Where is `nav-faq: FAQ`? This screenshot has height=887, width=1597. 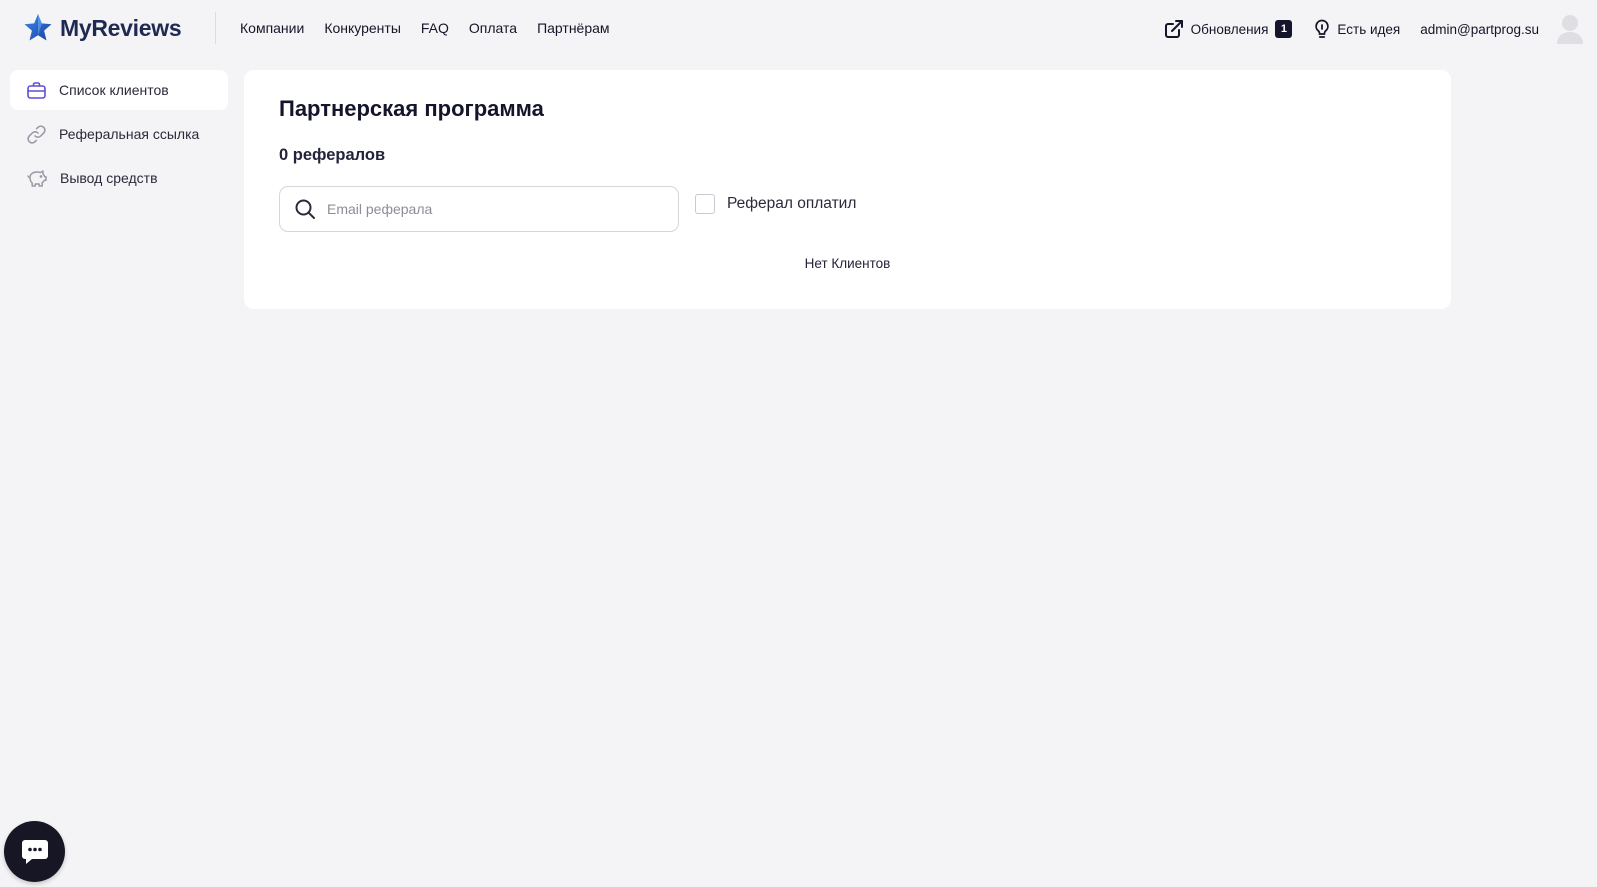
nav-faq: FAQ is located at coordinates (435, 28).